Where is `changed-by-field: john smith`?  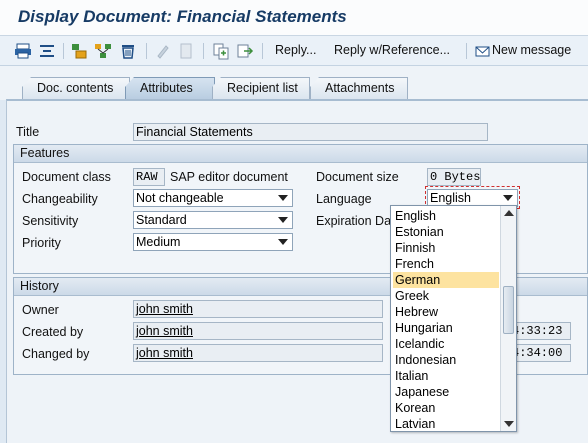 changed-by-field: john smith is located at coordinates (258, 353).